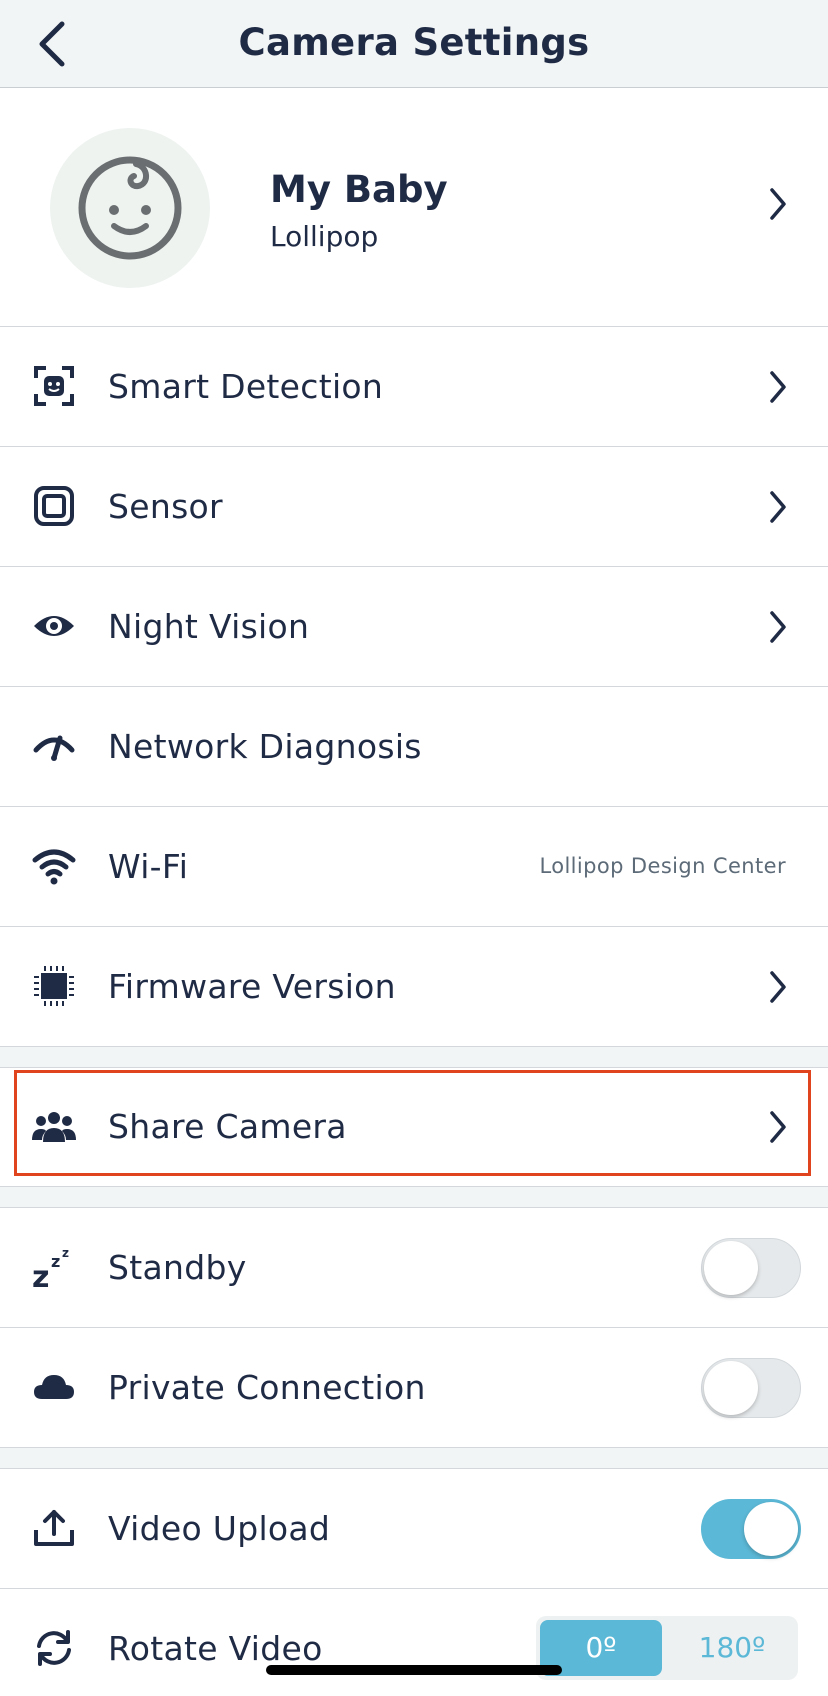  Describe the element at coordinates (265, 746) in the screenshot. I see `row-label: Network Diagnosis` at that location.